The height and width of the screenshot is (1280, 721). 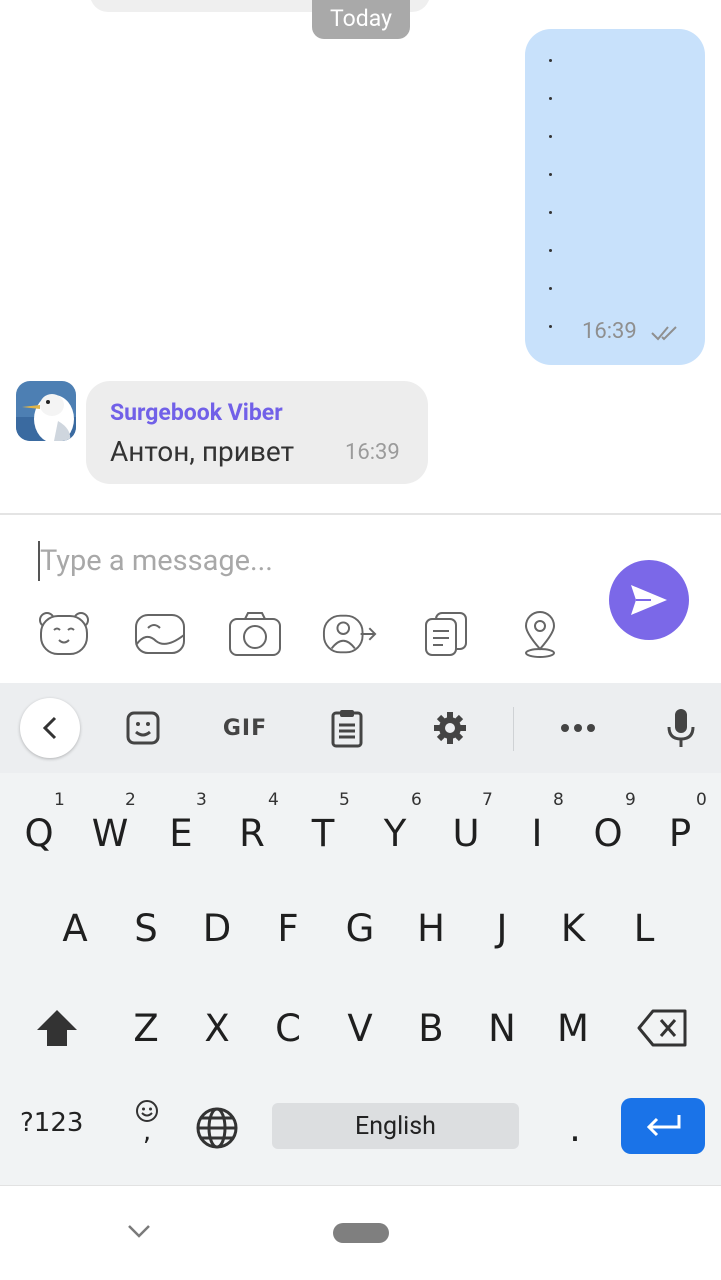 I want to click on key-label: N, so click(x=502, y=1028).